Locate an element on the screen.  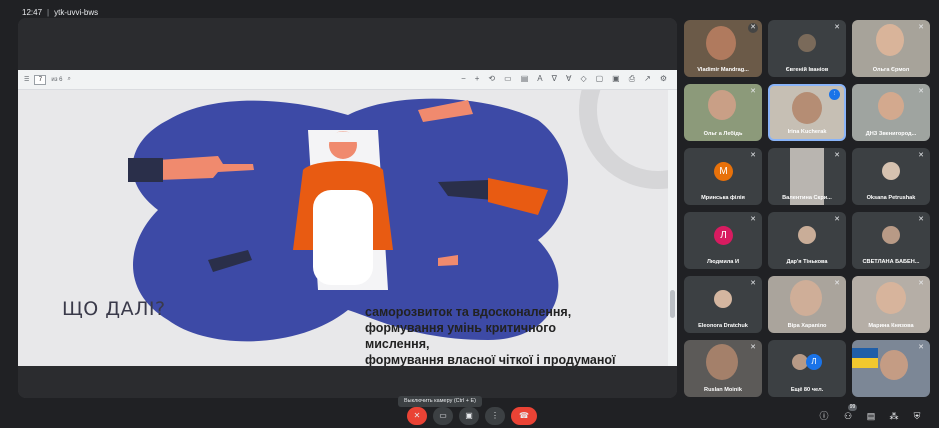
participant-tile: M ✕ Мринська філія is located at coordinates (723, 176).